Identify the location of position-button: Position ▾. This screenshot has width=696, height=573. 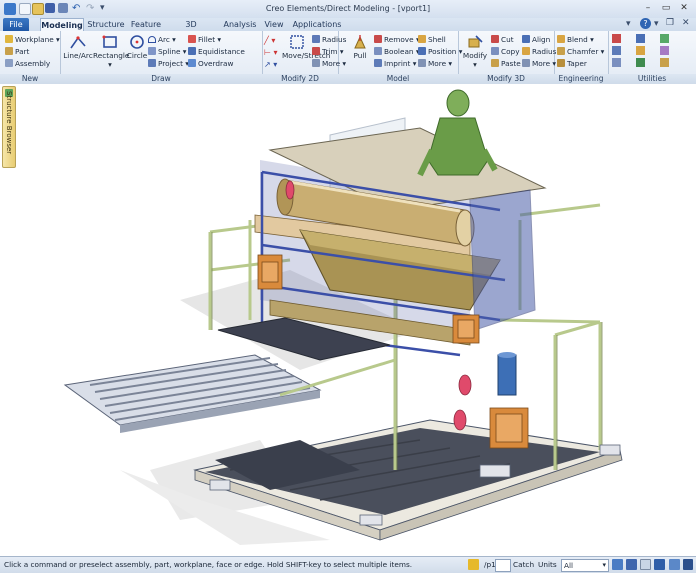
(440, 51).